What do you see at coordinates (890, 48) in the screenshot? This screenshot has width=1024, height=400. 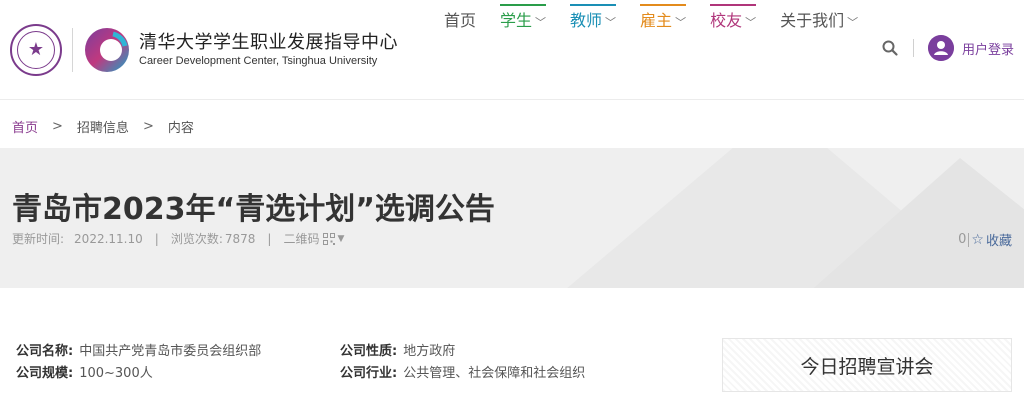 I see `search-icon` at bounding box center [890, 48].